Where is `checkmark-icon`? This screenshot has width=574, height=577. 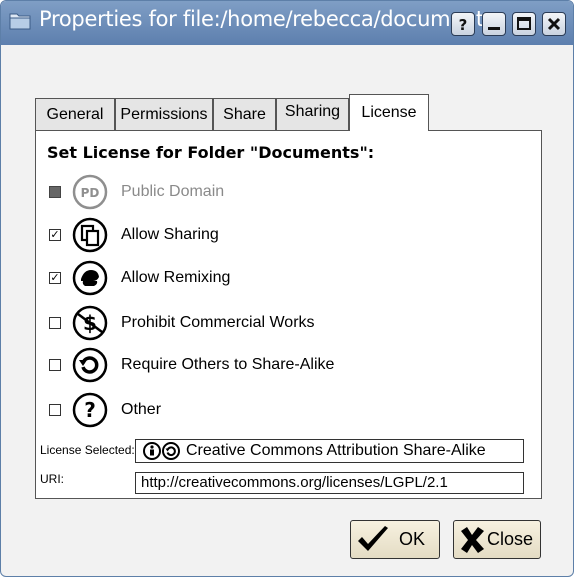 checkmark-icon is located at coordinates (373, 538).